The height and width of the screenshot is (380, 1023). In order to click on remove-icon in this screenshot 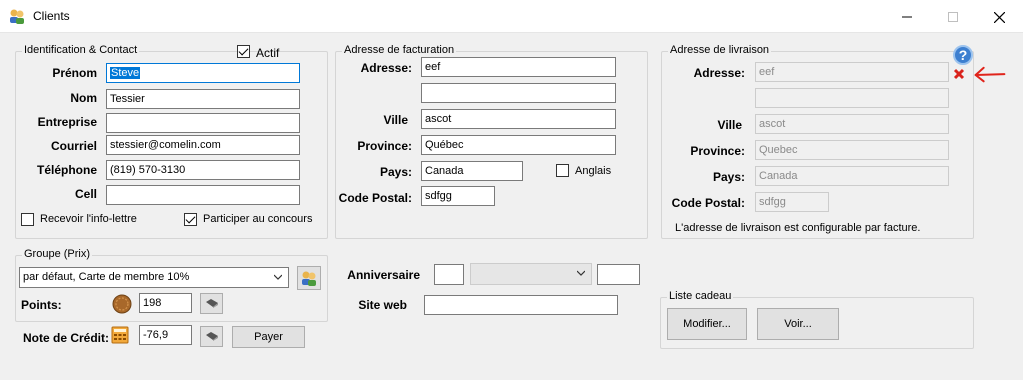, I will do `click(959, 74)`.